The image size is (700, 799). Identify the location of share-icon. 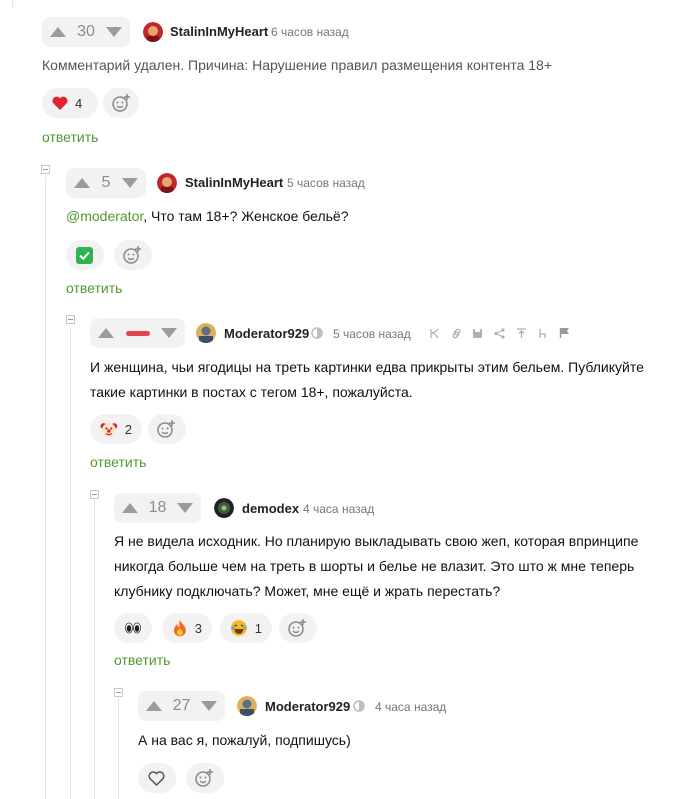
(499, 333).